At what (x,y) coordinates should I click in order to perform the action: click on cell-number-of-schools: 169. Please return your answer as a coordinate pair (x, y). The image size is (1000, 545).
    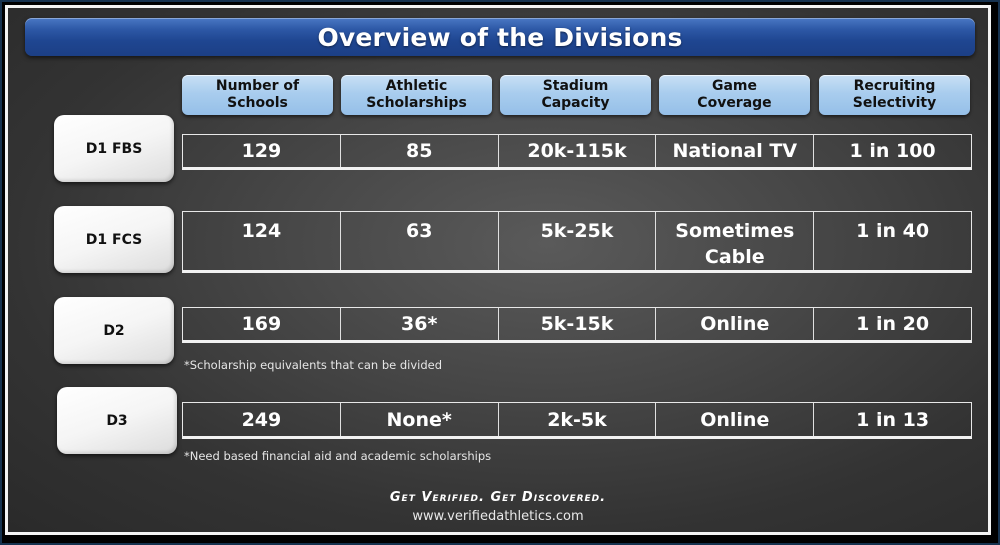
    Looking at the image, I should click on (262, 324).